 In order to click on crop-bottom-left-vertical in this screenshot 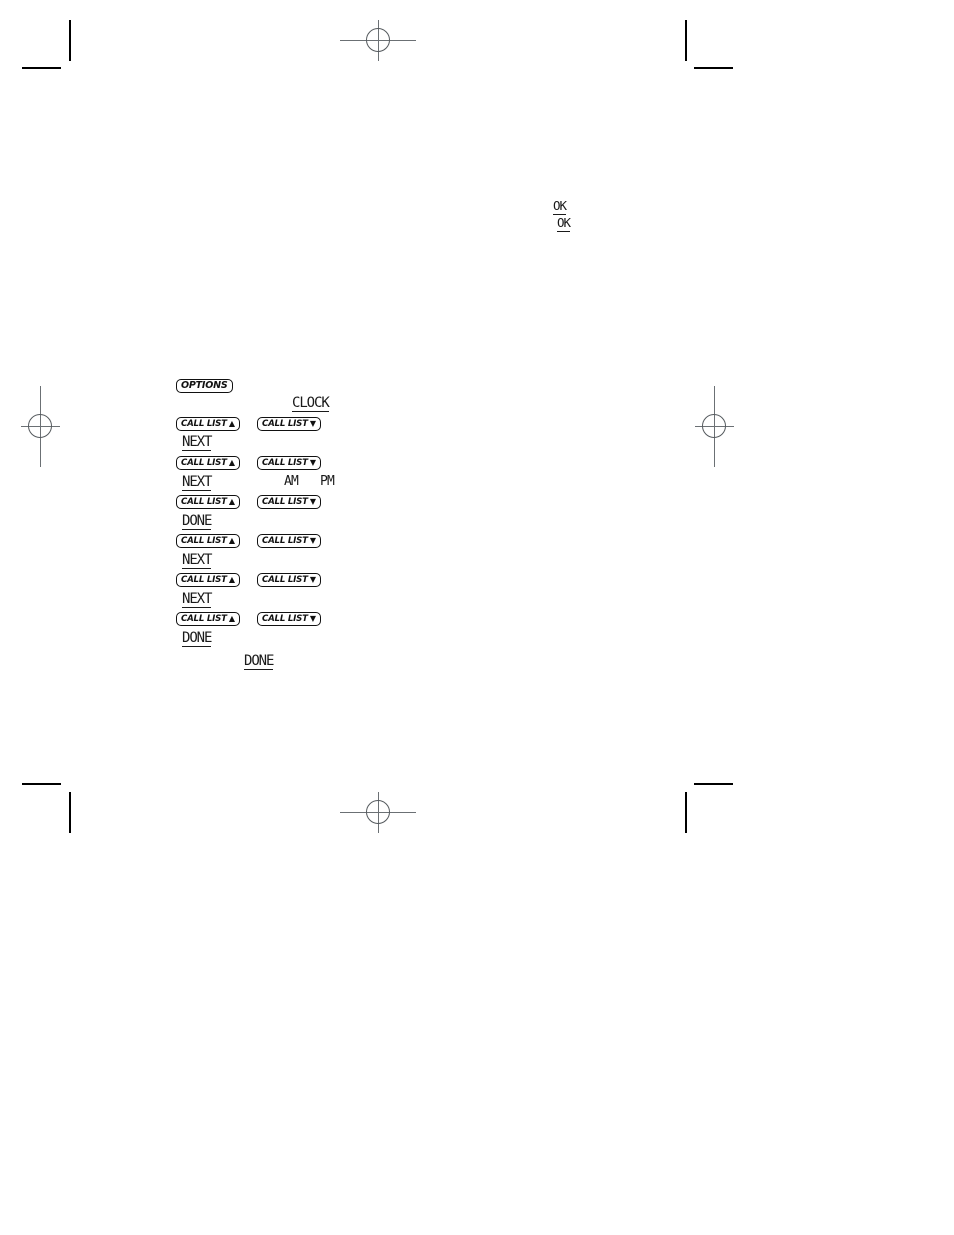, I will do `click(70, 812)`.